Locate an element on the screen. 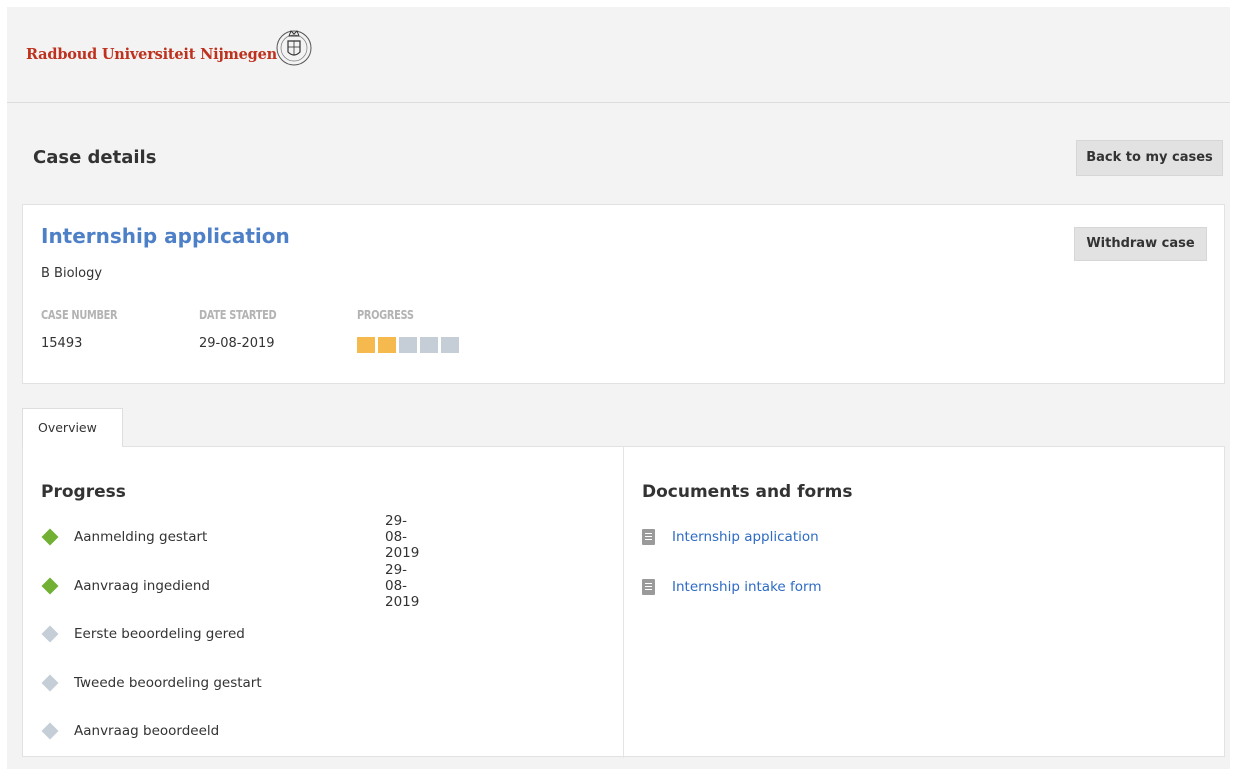  progress-step: Tweede beoordeling gestart is located at coordinates (151, 683).